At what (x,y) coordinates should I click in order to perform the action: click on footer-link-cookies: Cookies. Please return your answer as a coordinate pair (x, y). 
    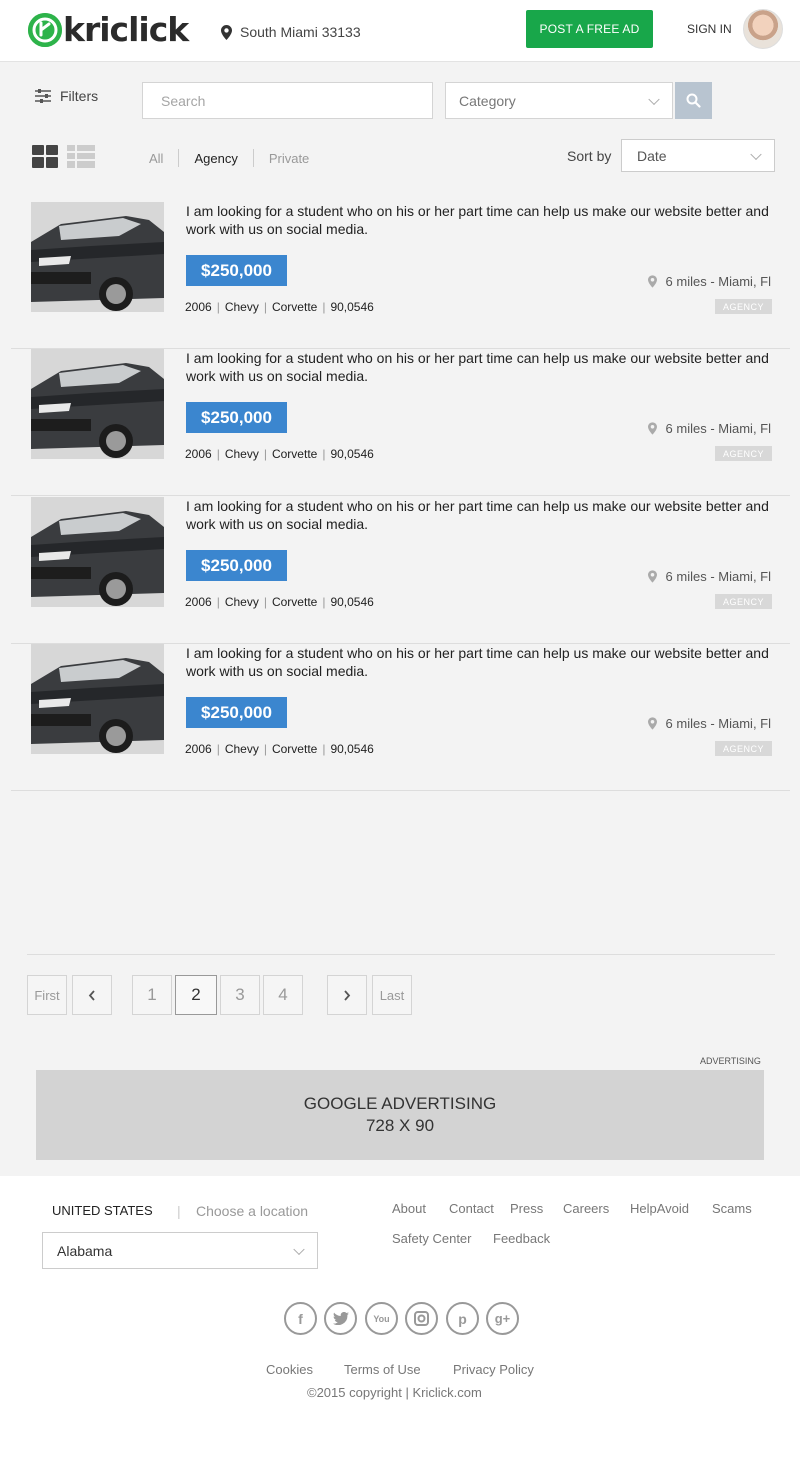
    Looking at the image, I should click on (289, 1369).